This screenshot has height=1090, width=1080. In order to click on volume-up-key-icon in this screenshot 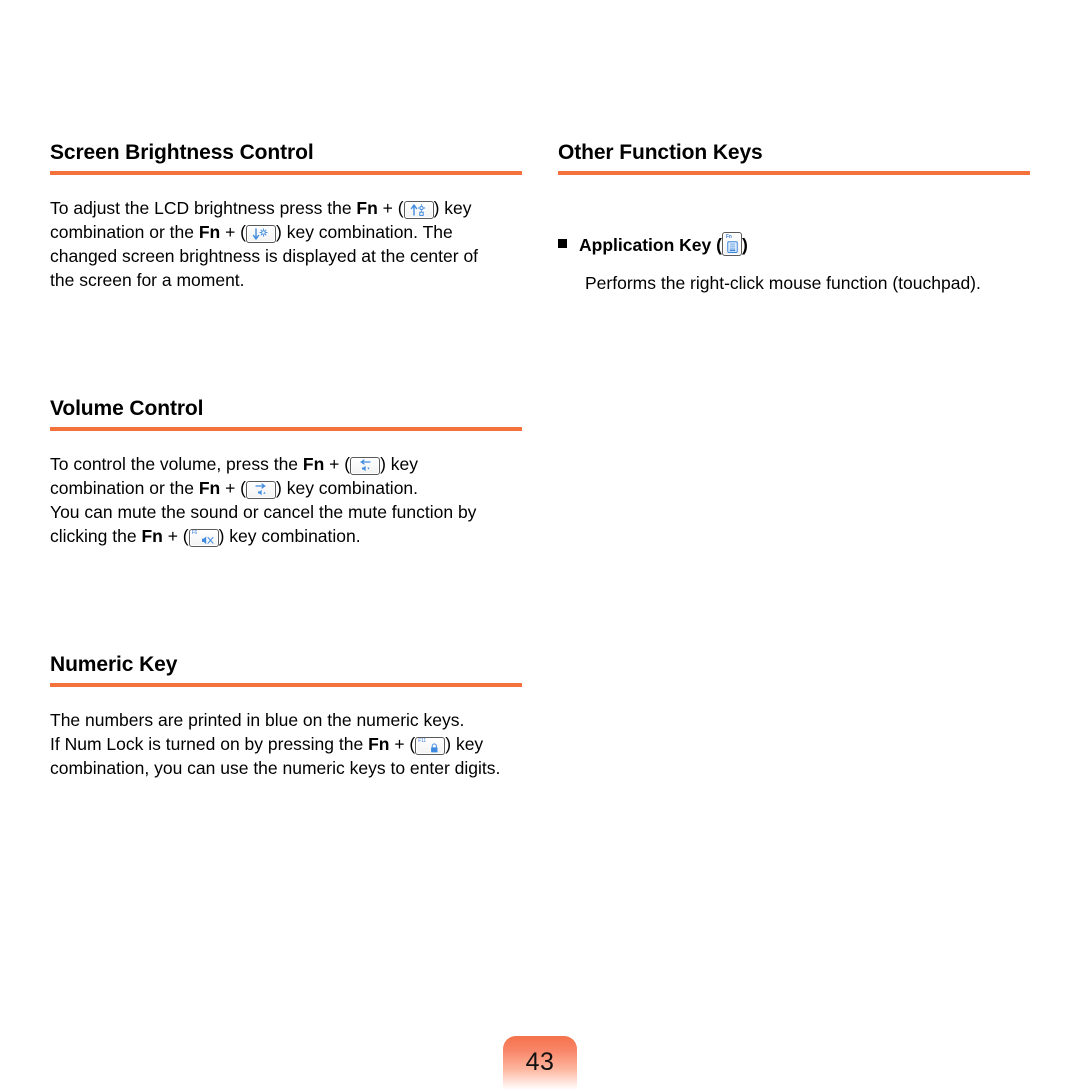, I will do `click(261, 490)`.